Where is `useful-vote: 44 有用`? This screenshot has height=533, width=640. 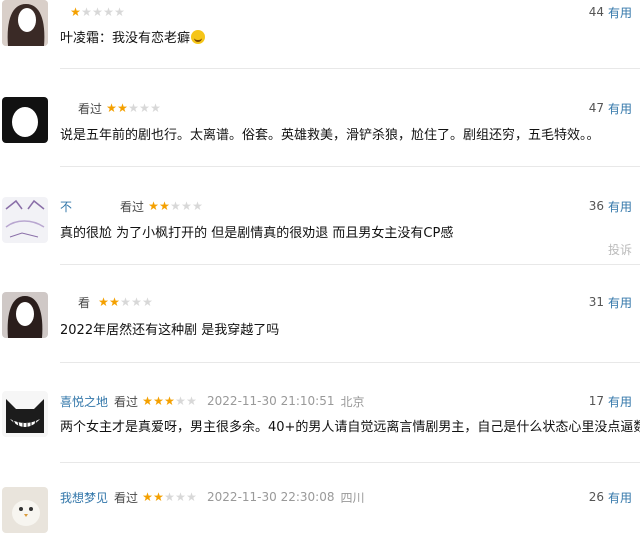
useful-vote: 44 有用 is located at coordinates (610, 12).